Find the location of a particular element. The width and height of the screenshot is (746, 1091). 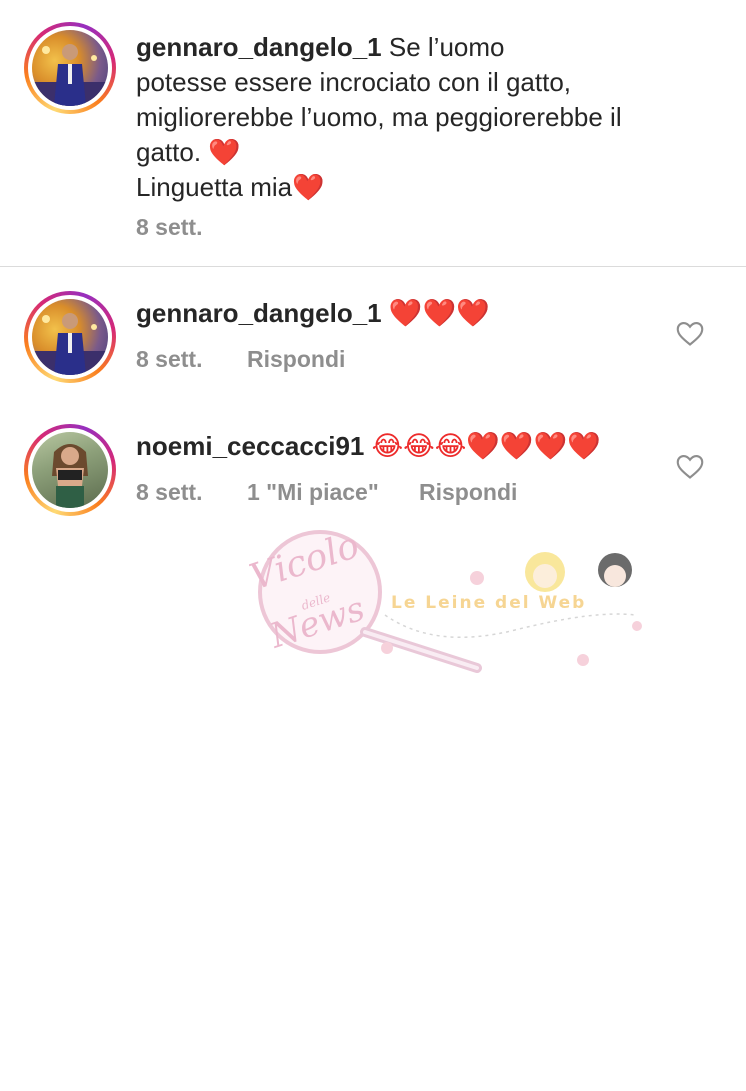

likes-count-link: 1 "Mi piace" is located at coordinates (313, 492).